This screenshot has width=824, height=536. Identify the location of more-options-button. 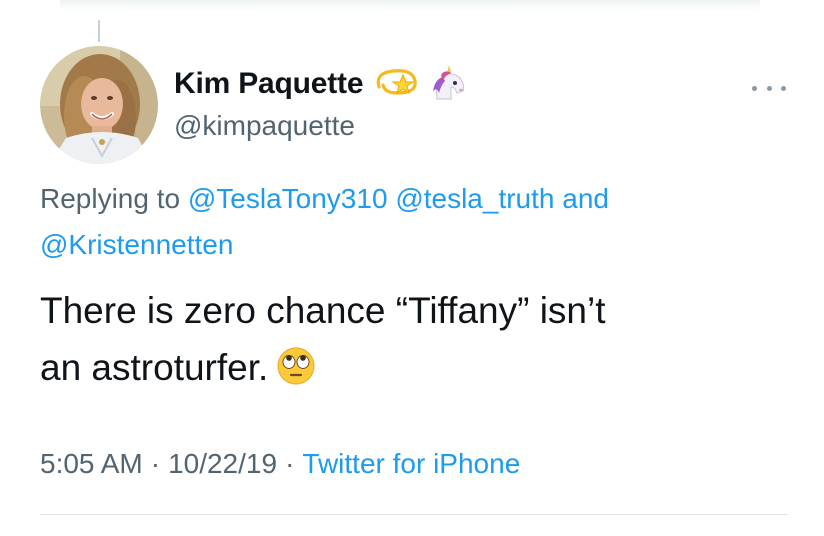
(769, 88).